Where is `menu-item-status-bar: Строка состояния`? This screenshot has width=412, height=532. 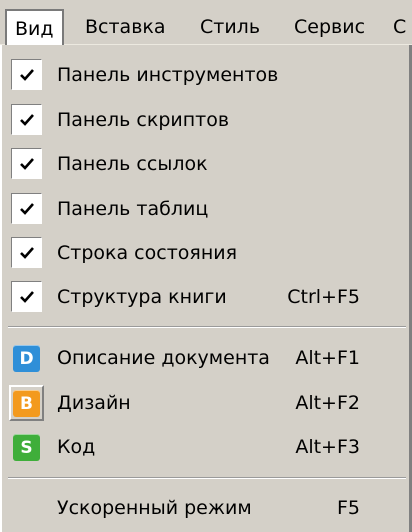
menu-item-status-bar: Строка состояния is located at coordinates (205, 253).